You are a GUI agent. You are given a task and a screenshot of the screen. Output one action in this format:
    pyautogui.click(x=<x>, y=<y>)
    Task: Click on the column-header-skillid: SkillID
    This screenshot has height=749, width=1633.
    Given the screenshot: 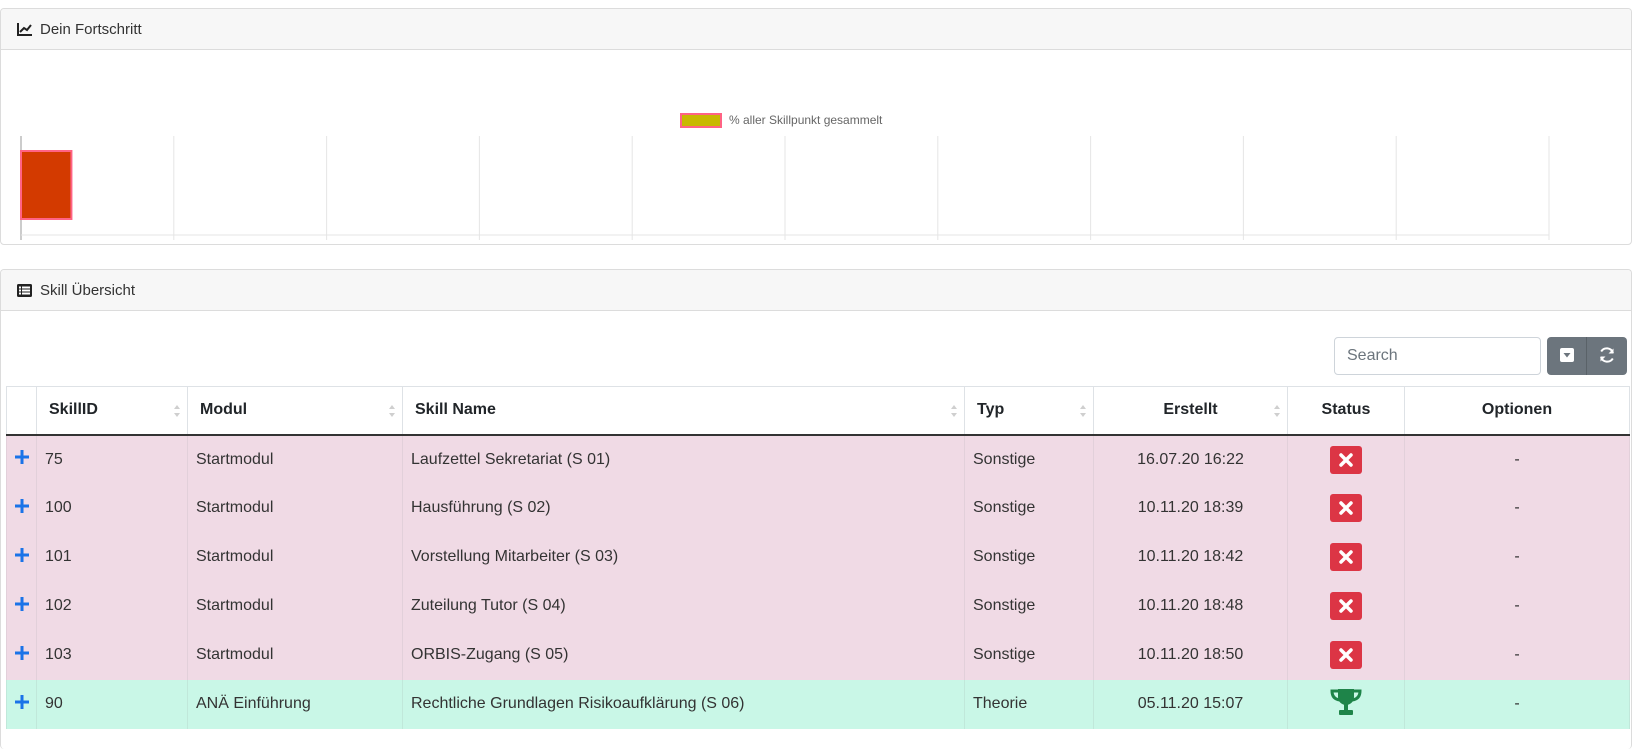 What is the action you would take?
    pyautogui.click(x=112, y=411)
    